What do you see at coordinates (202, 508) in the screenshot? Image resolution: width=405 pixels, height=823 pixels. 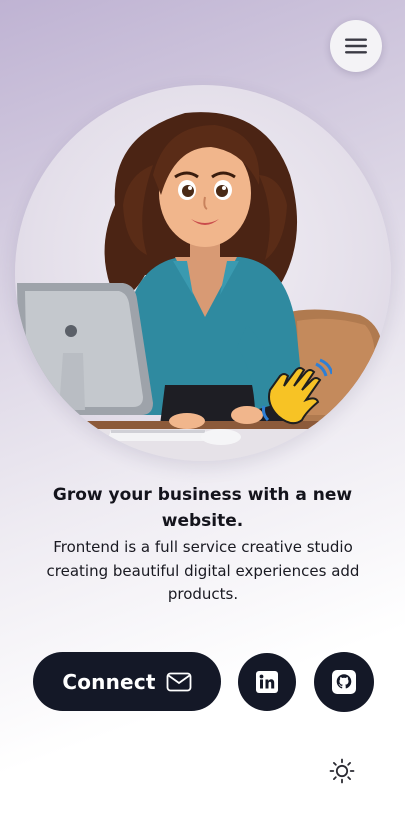 I see `headline: Grow your business with a new website.` at bounding box center [202, 508].